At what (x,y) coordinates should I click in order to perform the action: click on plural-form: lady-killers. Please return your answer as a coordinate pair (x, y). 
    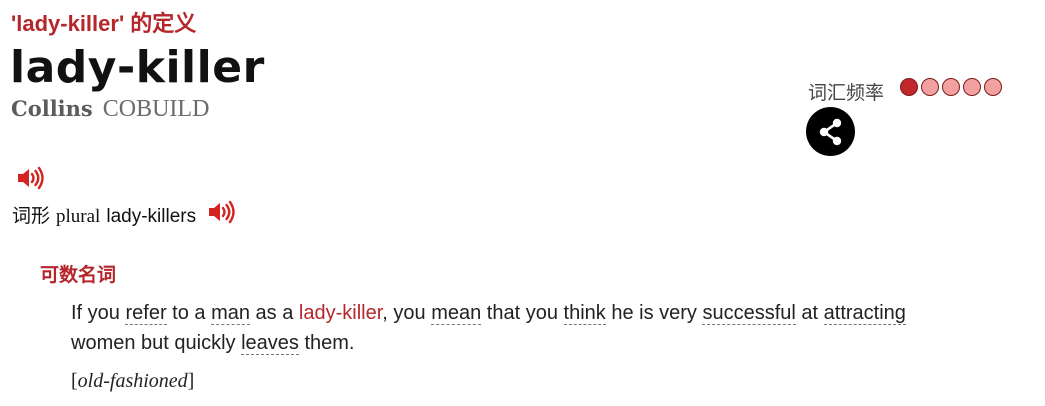
    Looking at the image, I should click on (151, 216).